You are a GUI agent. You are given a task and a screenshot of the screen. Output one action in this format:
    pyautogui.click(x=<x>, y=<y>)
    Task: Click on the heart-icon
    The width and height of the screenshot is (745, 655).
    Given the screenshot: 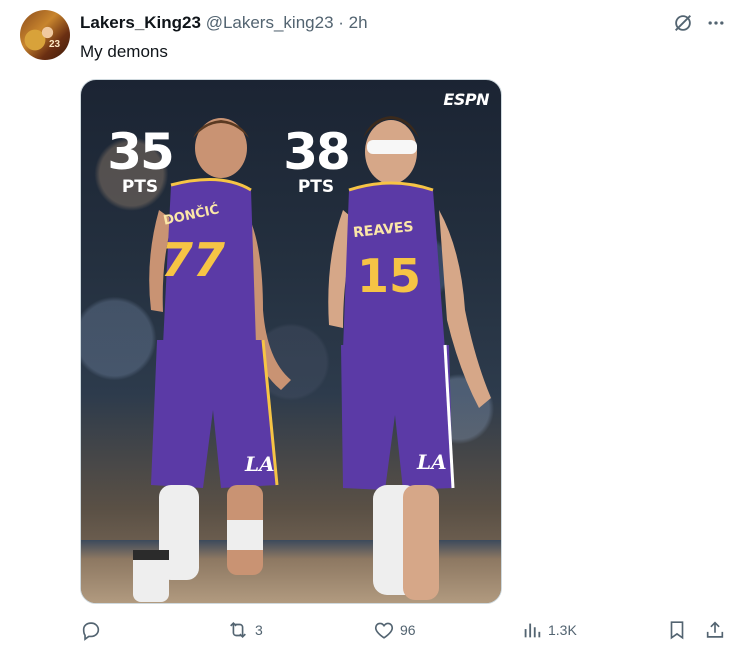 What is the action you would take?
    pyautogui.click(x=384, y=630)
    